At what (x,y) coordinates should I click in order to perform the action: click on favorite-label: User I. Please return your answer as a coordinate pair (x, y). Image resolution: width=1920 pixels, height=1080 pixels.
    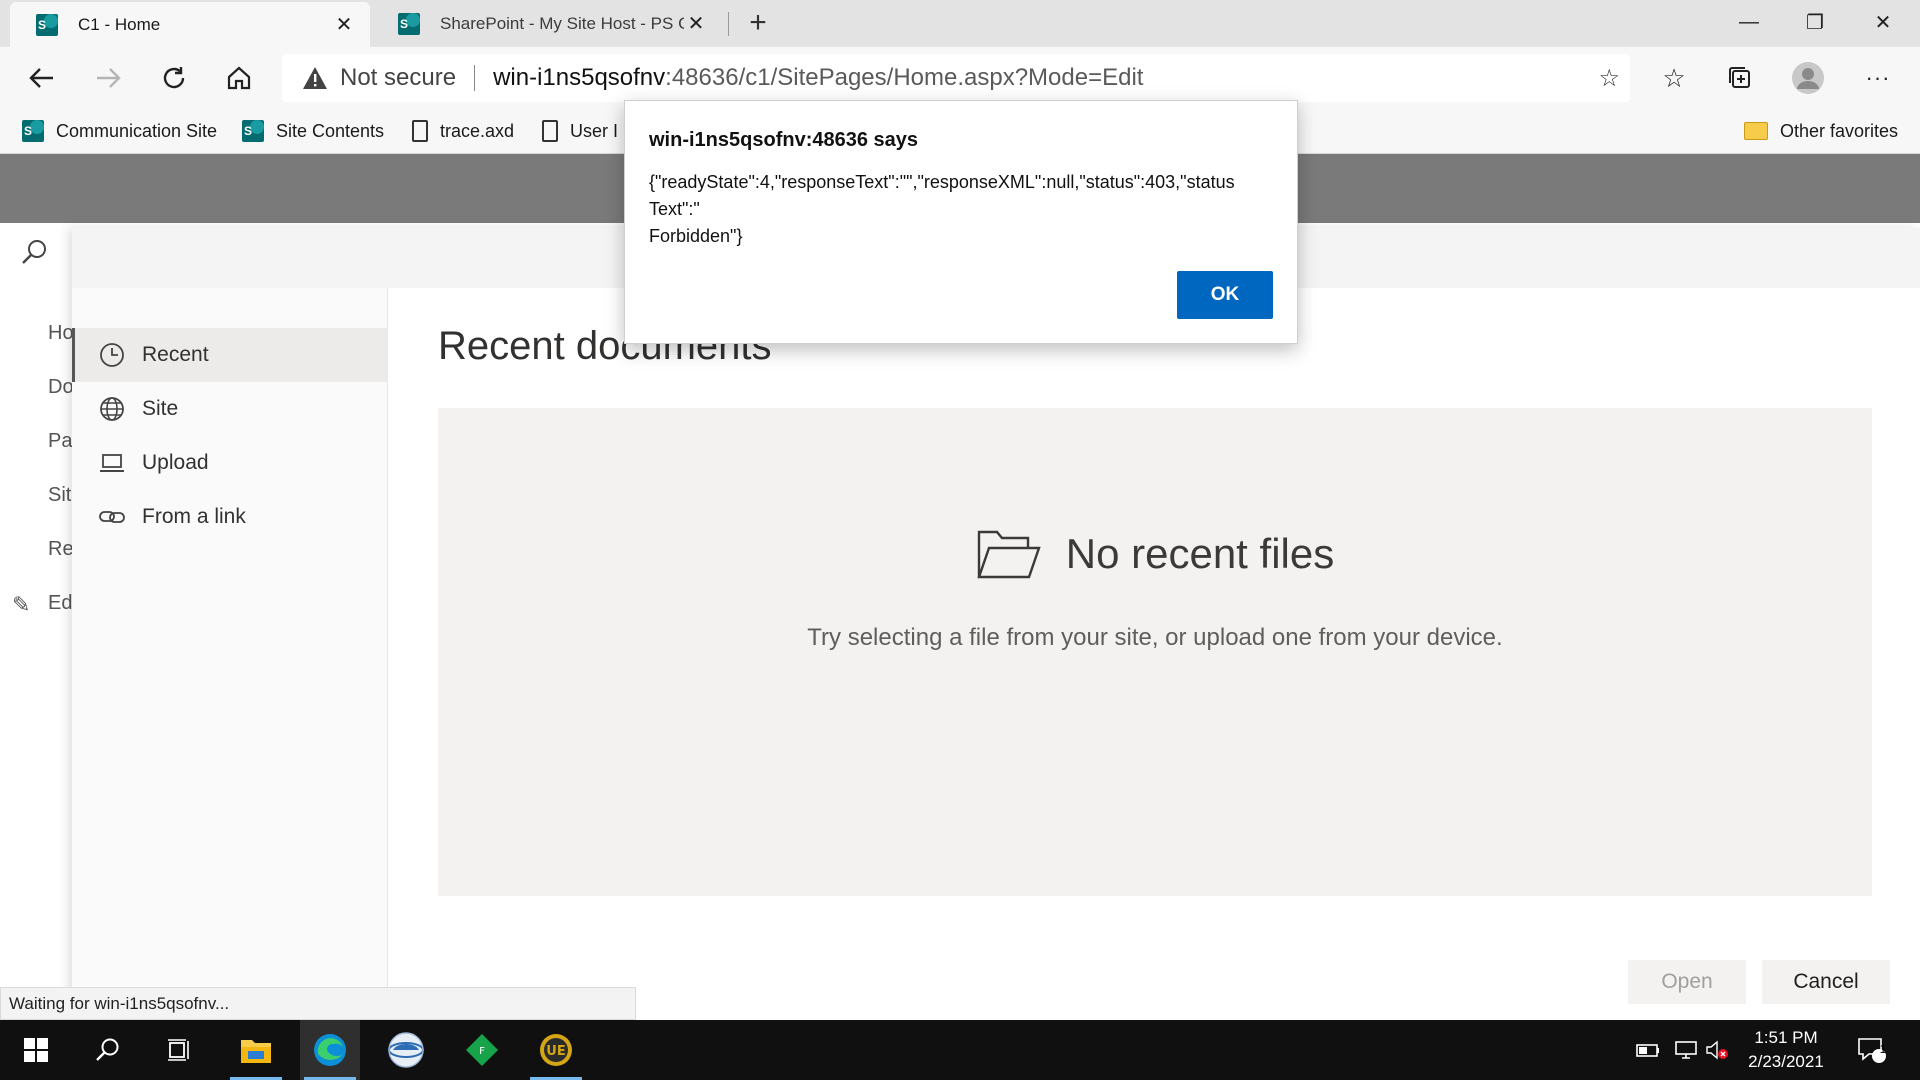
    Looking at the image, I should click on (594, 130).